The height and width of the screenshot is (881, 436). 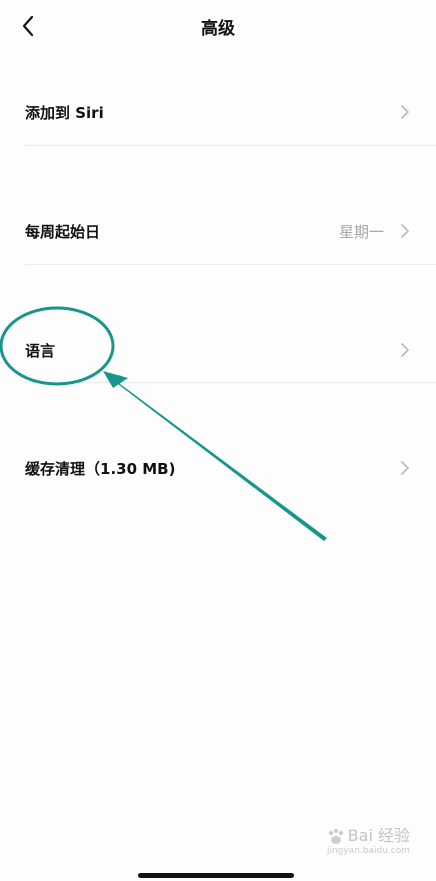 What do you see at coordinates (230, 231) in the screenshot?
I see `settings-row-week-start: 每周起始日 星期一` at bounding box center [230, 231].